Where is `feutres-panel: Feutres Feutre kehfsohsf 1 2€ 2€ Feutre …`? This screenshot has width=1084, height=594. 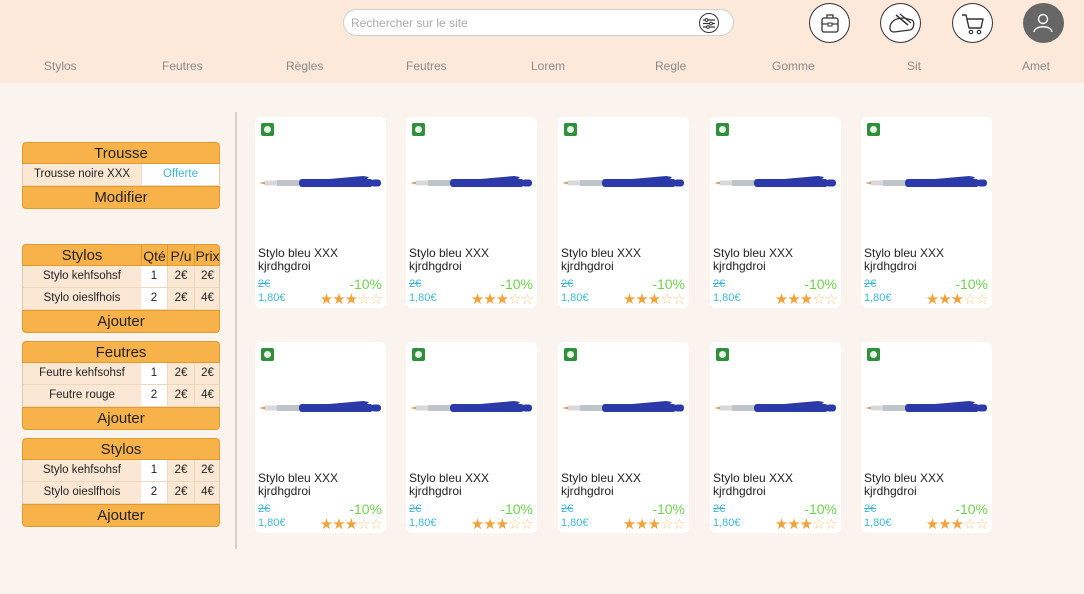
feutres-panel: Feutres Feutre kehfsohsf 1 2€ 2€ Feutre … is located at coordinates (121, 385).